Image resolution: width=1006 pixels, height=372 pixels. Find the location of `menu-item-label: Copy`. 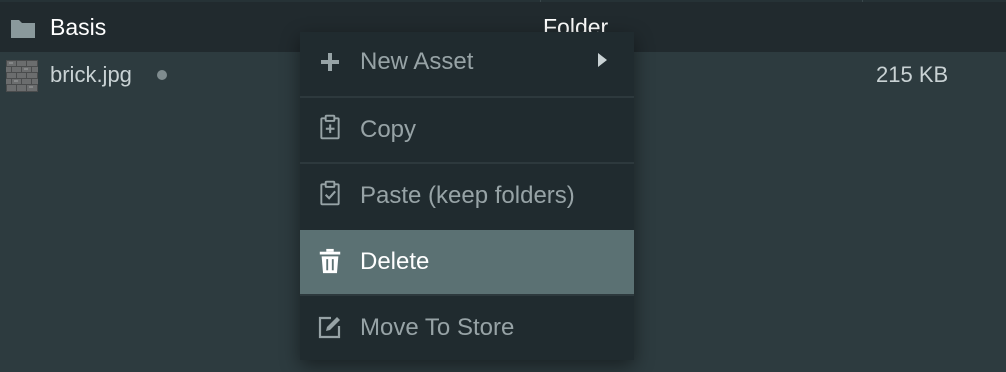

menu-item-label: Copy is located at coordinates (388, 129).